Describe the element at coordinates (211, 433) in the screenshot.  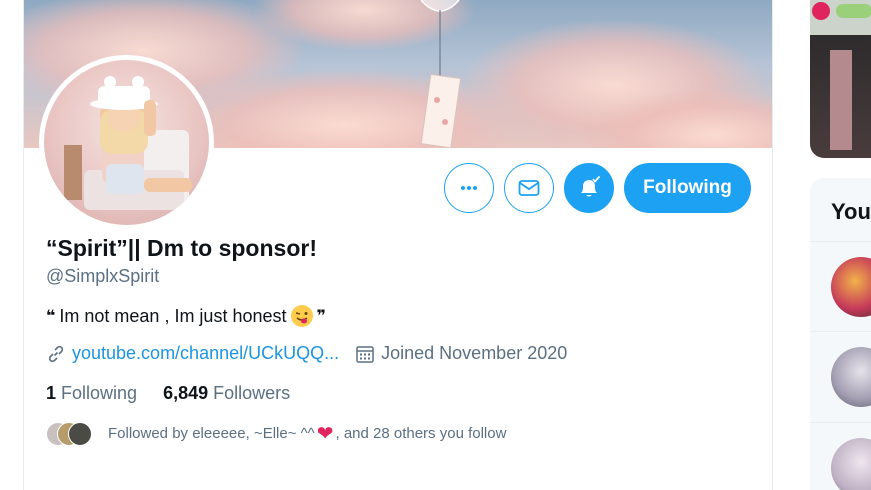
I see `followed-by-prefix: Followed by eleeeee, ~Elle~ ^^` at that location.